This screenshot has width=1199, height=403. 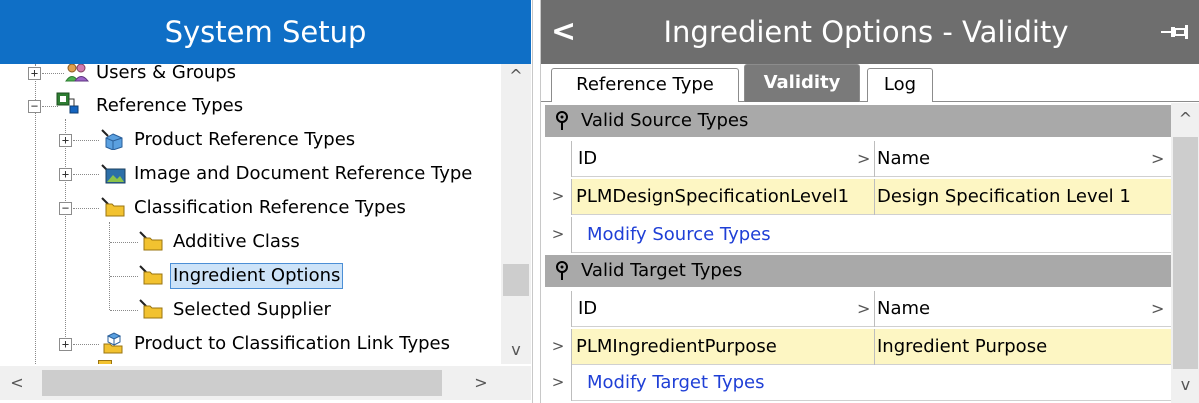 I want to click on section-title: Valid Target Types, so click(x=662, y=270).